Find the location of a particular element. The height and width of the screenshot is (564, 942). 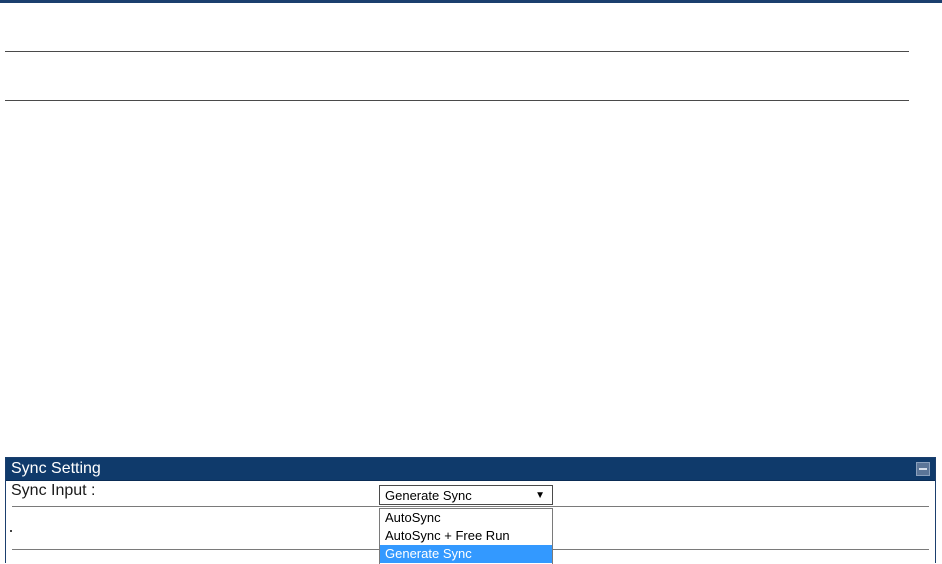

minus-square-icon is located at coordinates (923, 469).